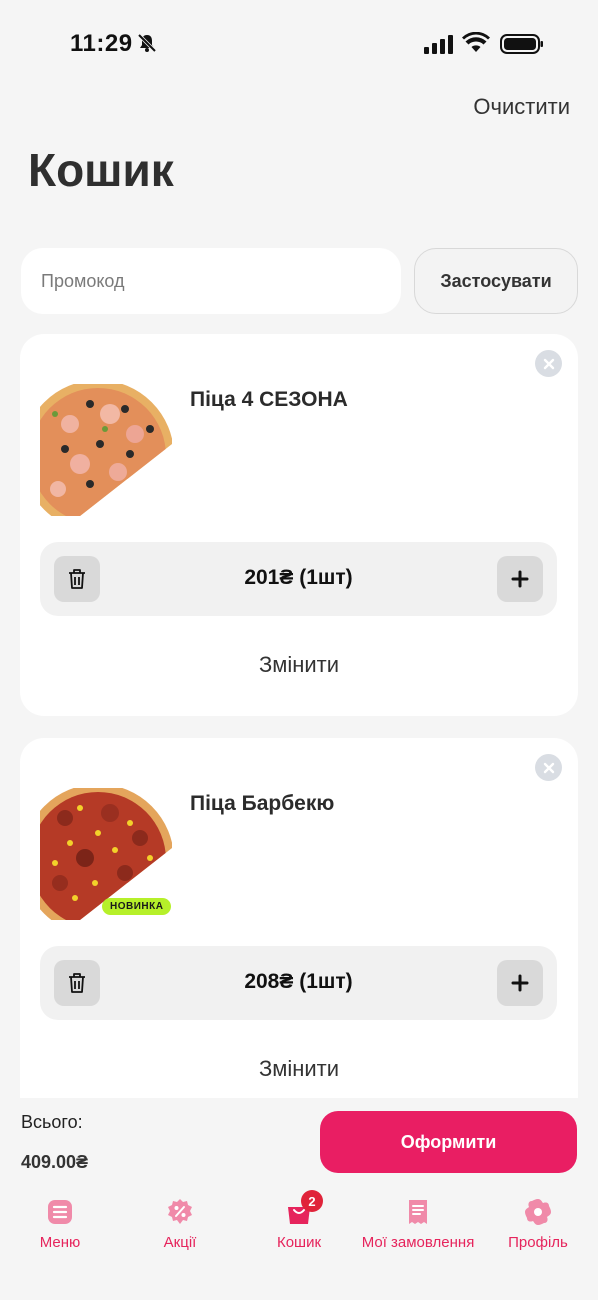  I want to click on tab-label: Меню, so click(60, 1242).